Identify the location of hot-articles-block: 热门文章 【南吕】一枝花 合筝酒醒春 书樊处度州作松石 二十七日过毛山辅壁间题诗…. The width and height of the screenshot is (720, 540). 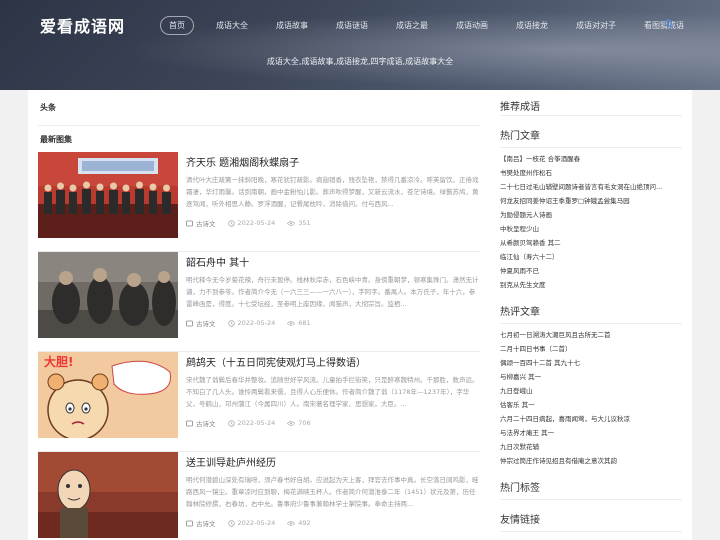
(591, 209).